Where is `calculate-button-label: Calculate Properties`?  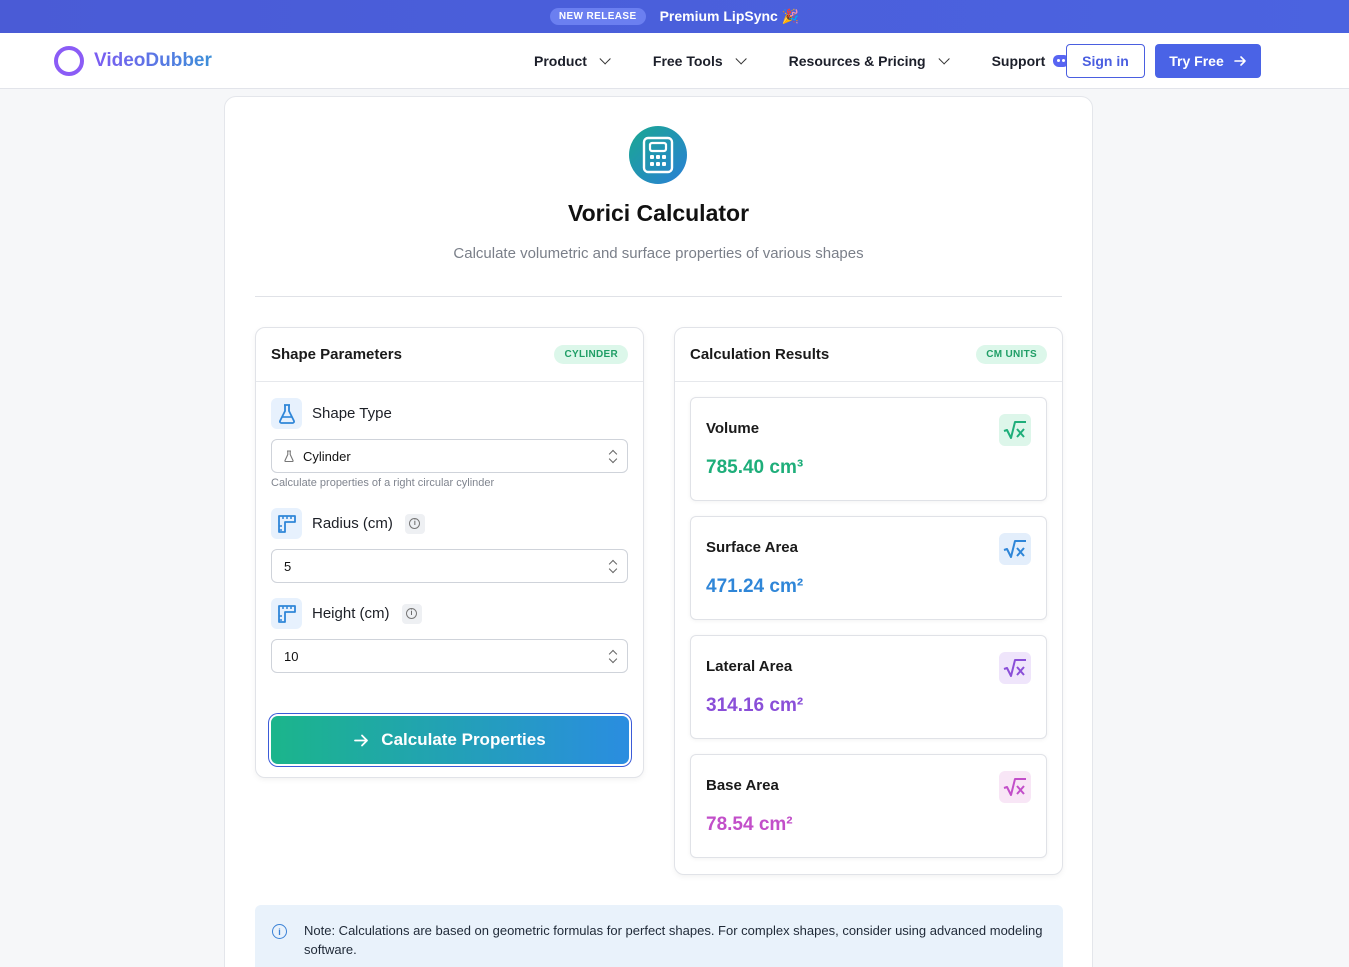
calculate-button-label: Calculate Properties is located at coordinates (463, 739).